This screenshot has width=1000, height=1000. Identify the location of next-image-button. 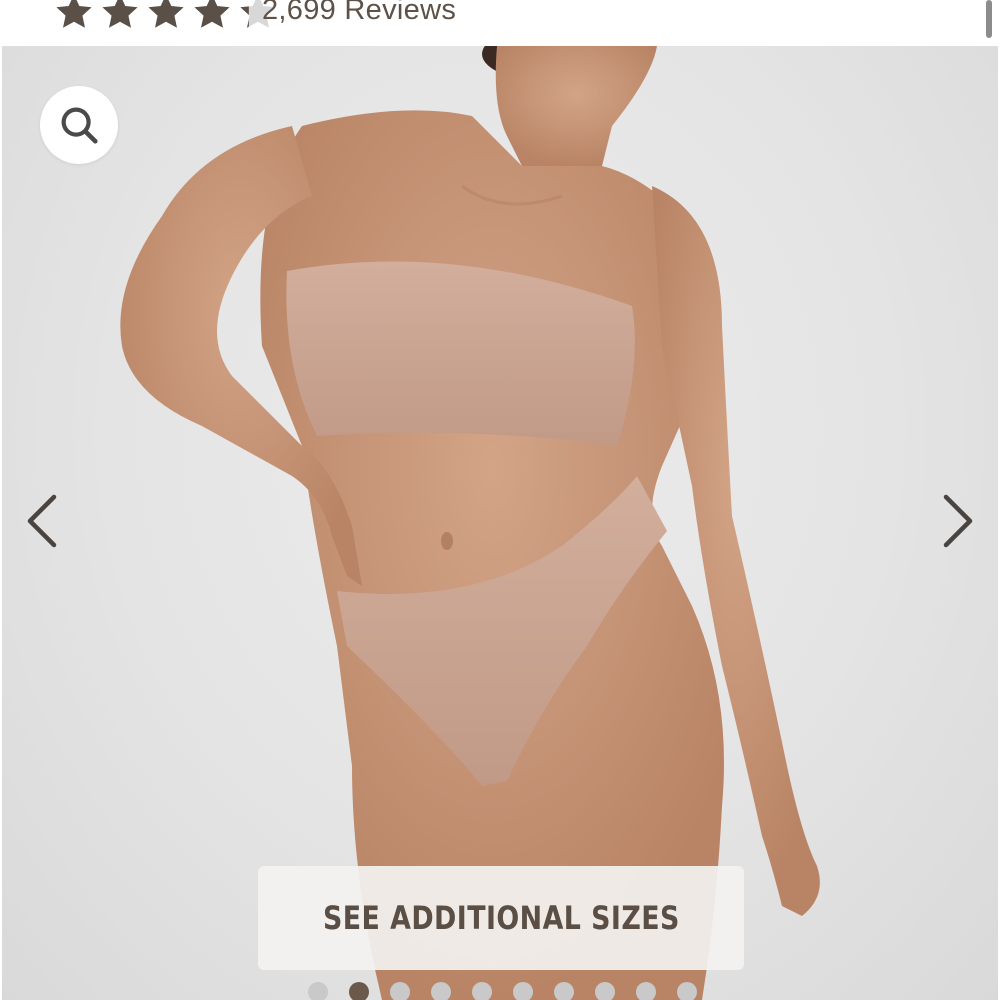
(958, 521).